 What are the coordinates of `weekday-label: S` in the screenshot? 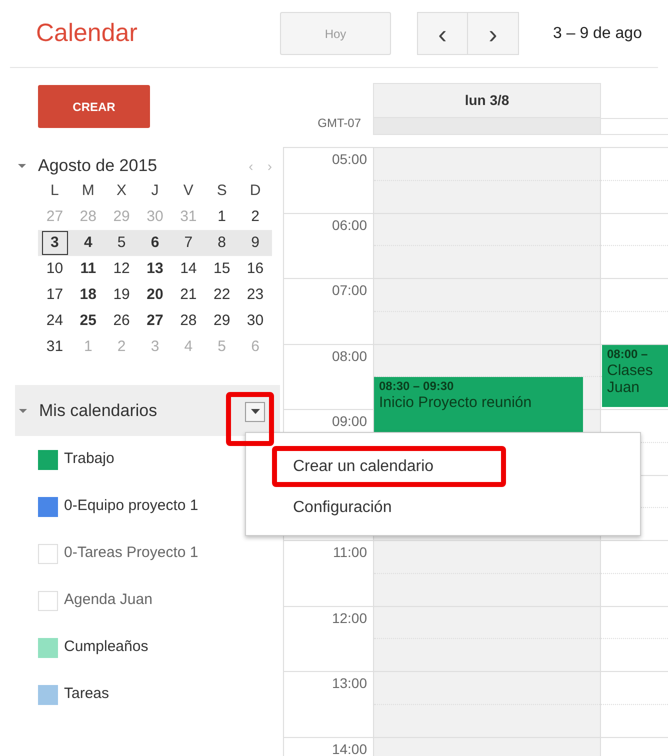 It's located at (221, 190).